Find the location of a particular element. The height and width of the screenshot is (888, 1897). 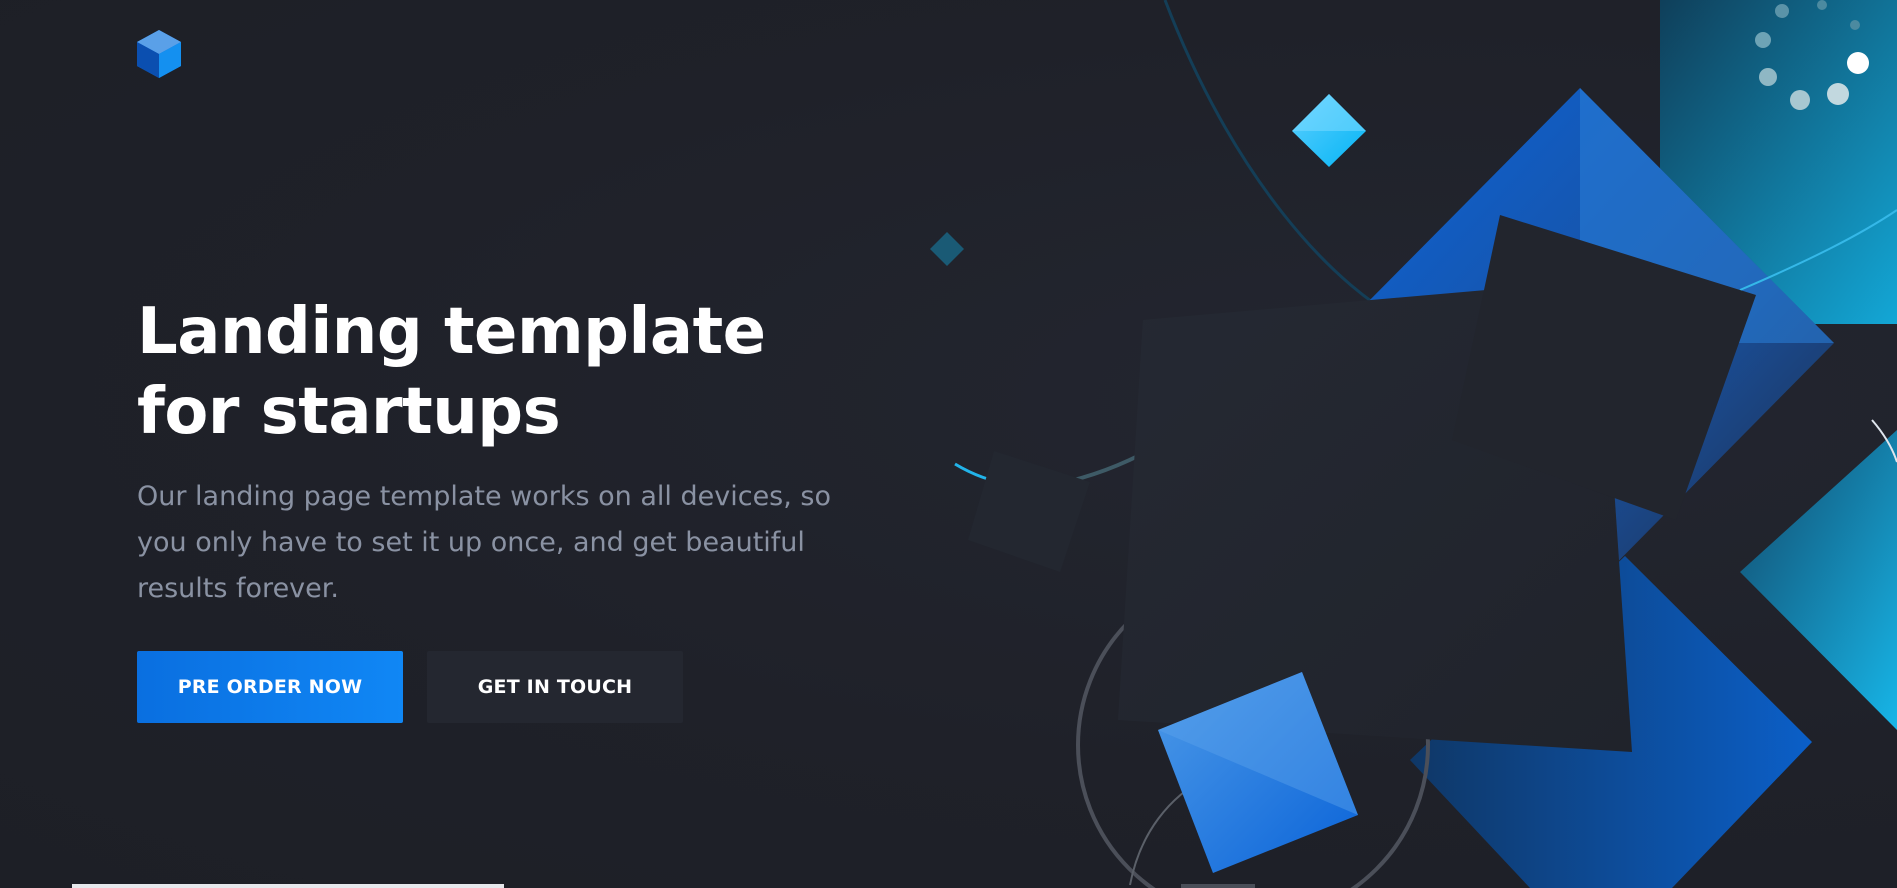

hexagon-cube-icon is located at coordinates (159, 54).